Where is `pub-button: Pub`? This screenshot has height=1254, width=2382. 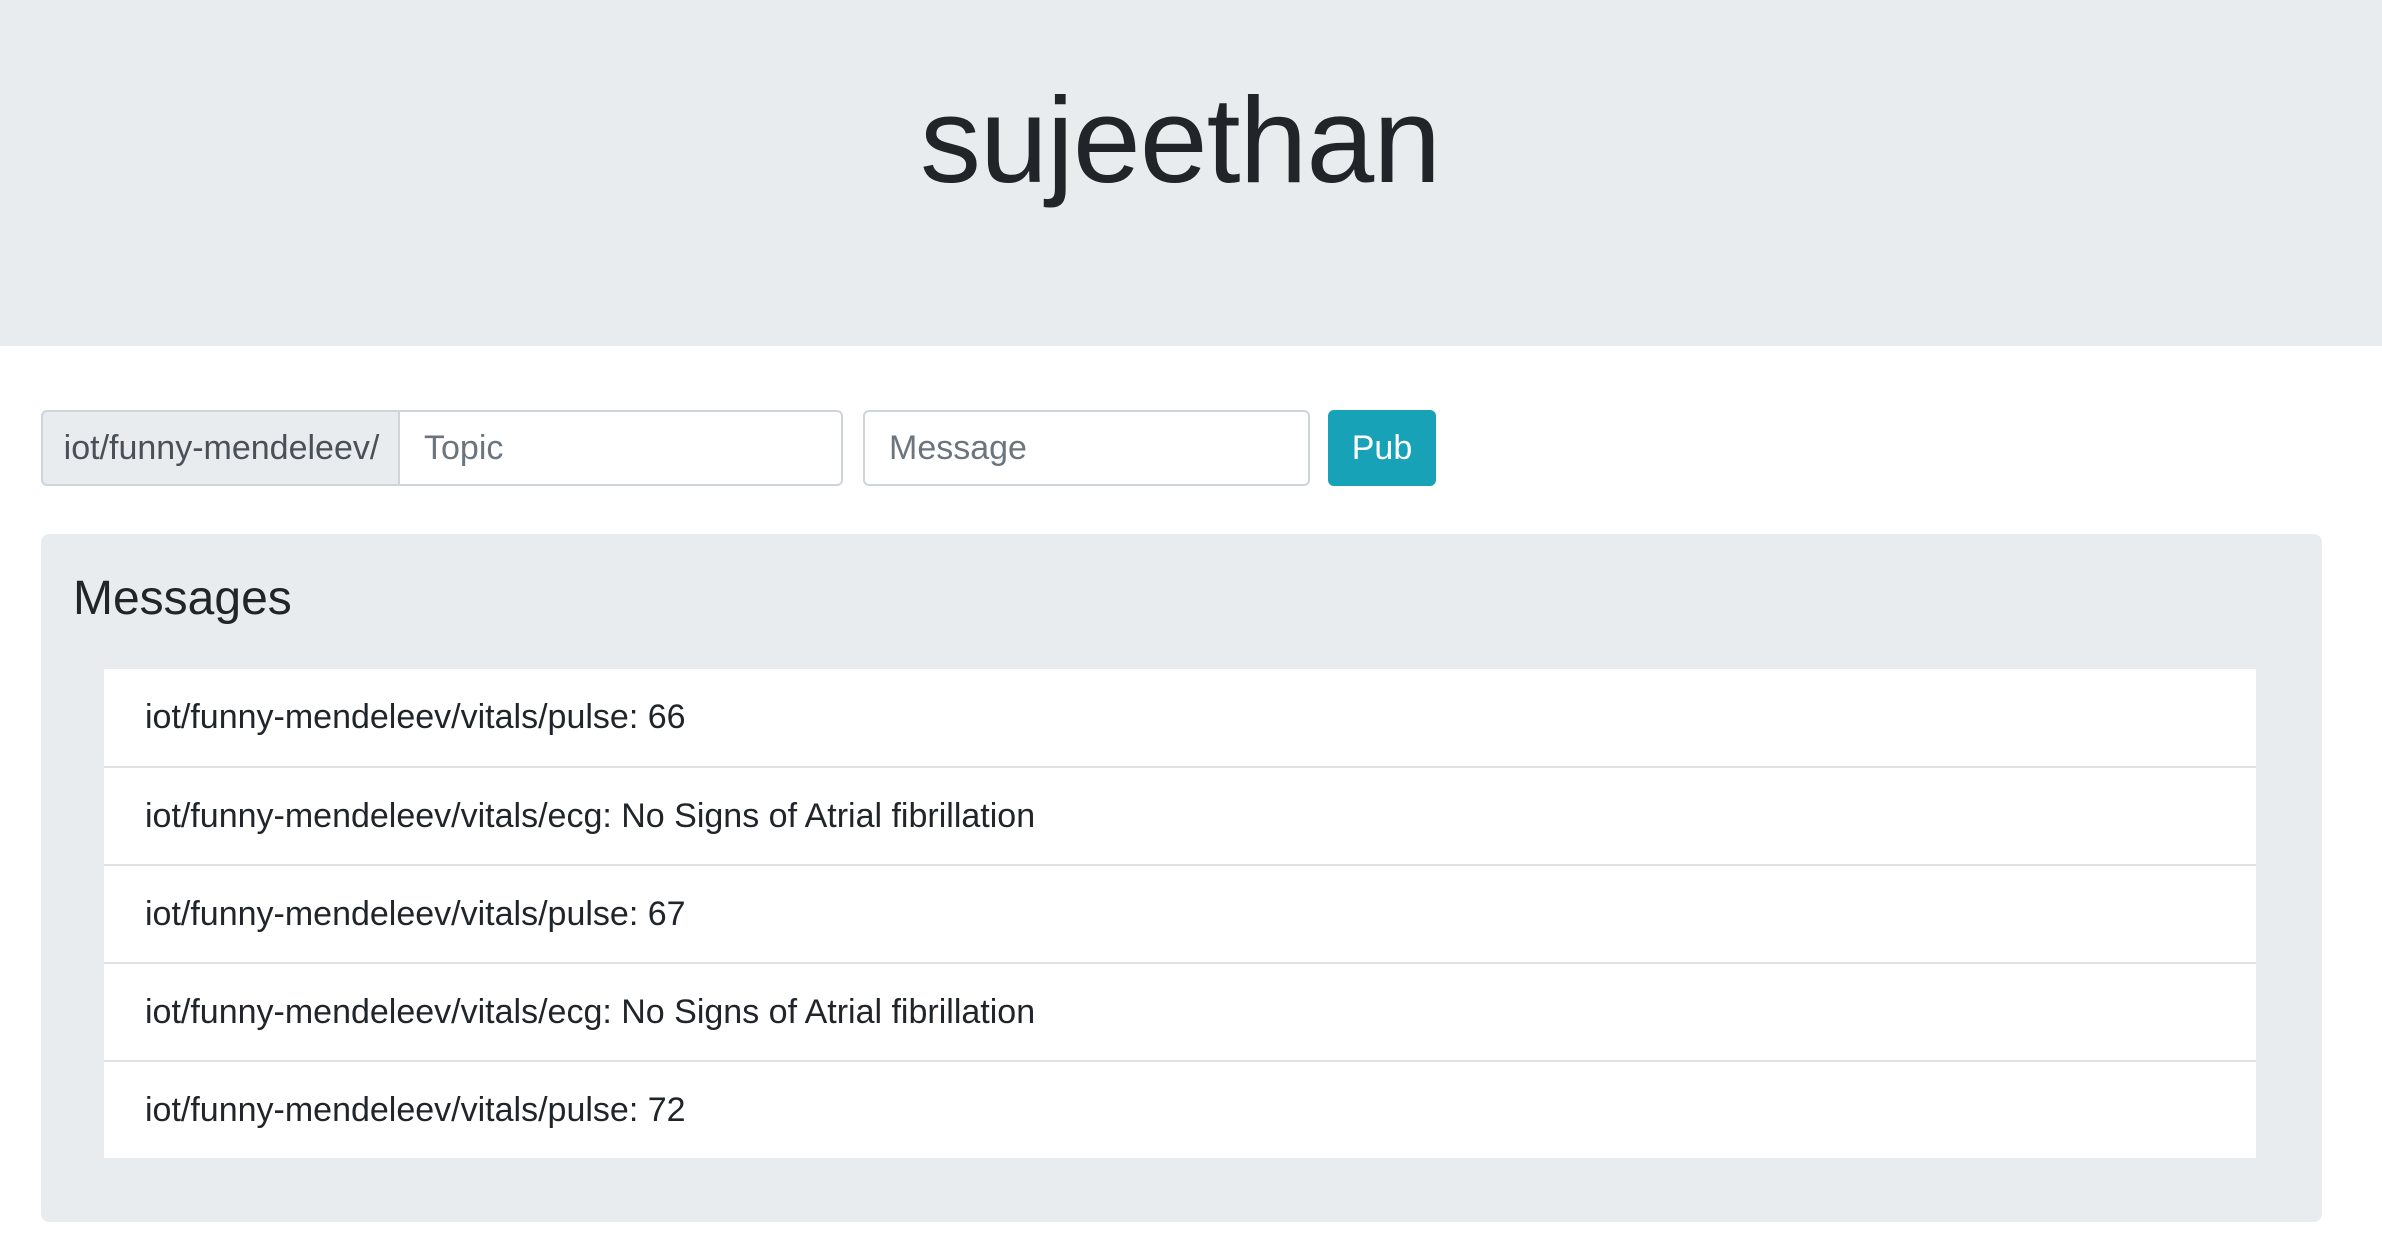
pub-button: Pub is located at coordinates (1382, 448).